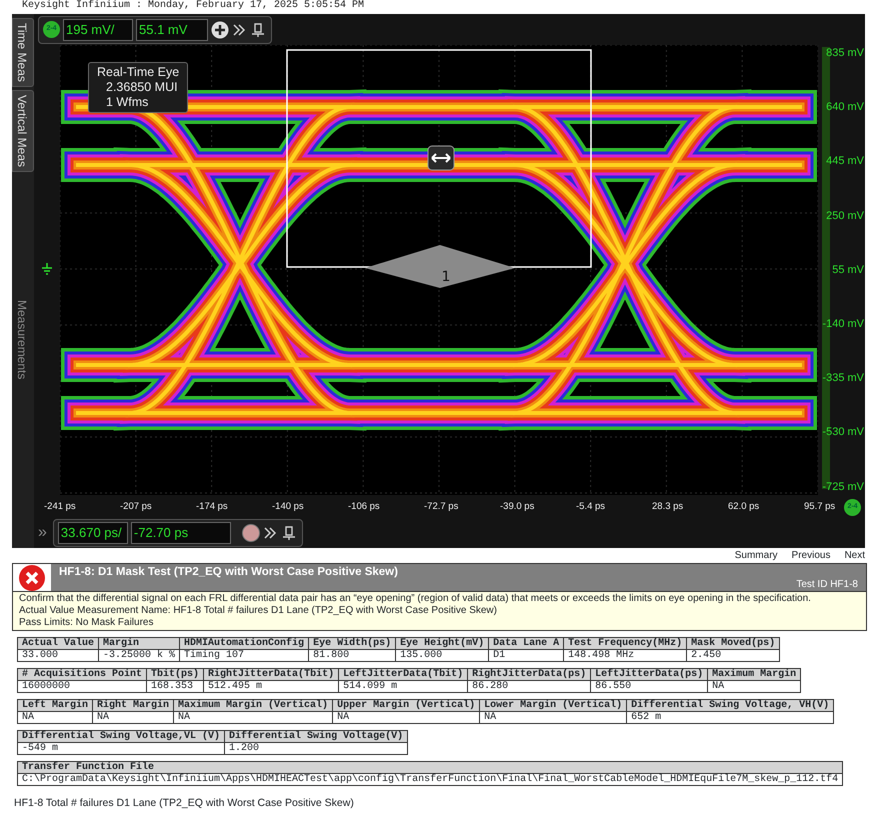  I want to click on axis-label: -207 ps, so click(136, 507).